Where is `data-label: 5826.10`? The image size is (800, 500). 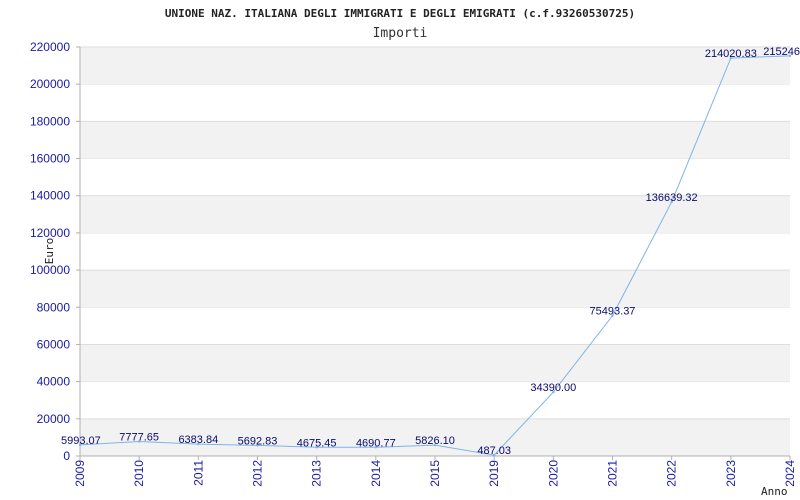
data-label: 5826.10 is located at coordinates (435, 441).